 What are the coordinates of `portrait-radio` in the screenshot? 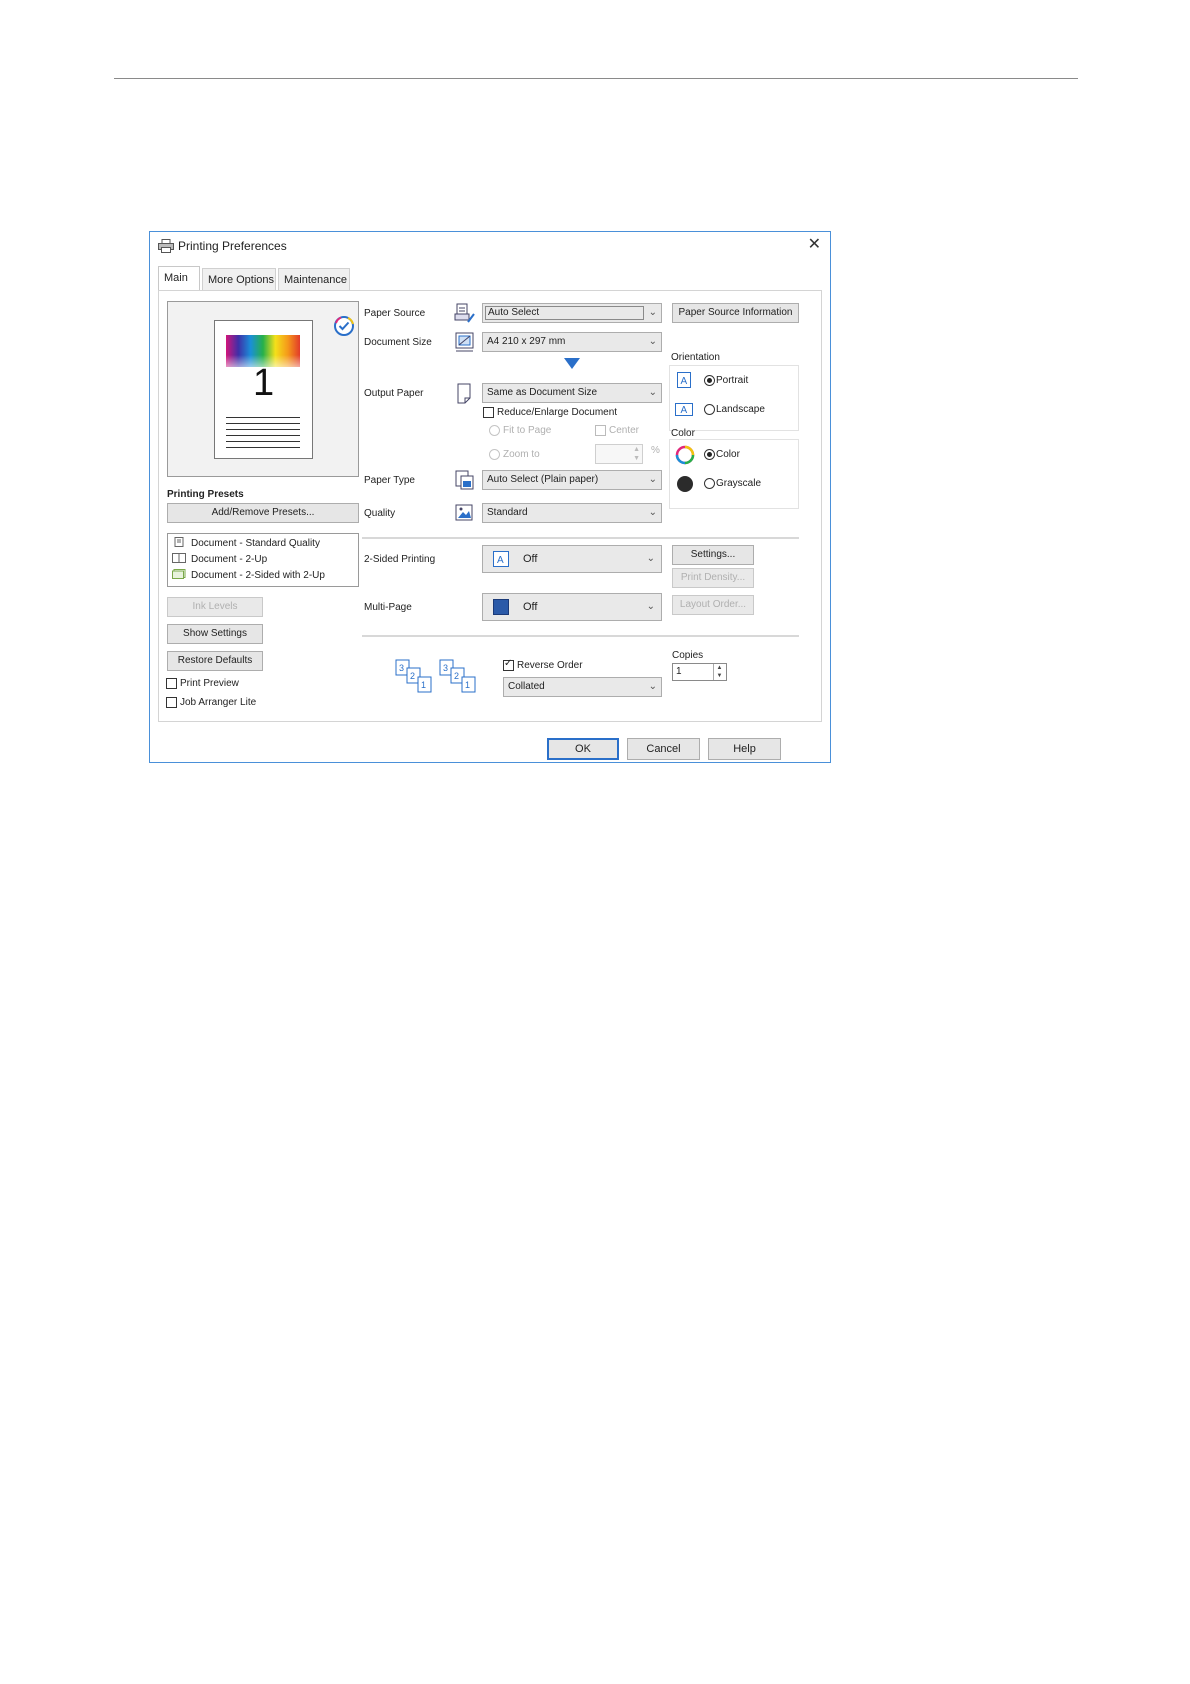 It's located at (709, 380).